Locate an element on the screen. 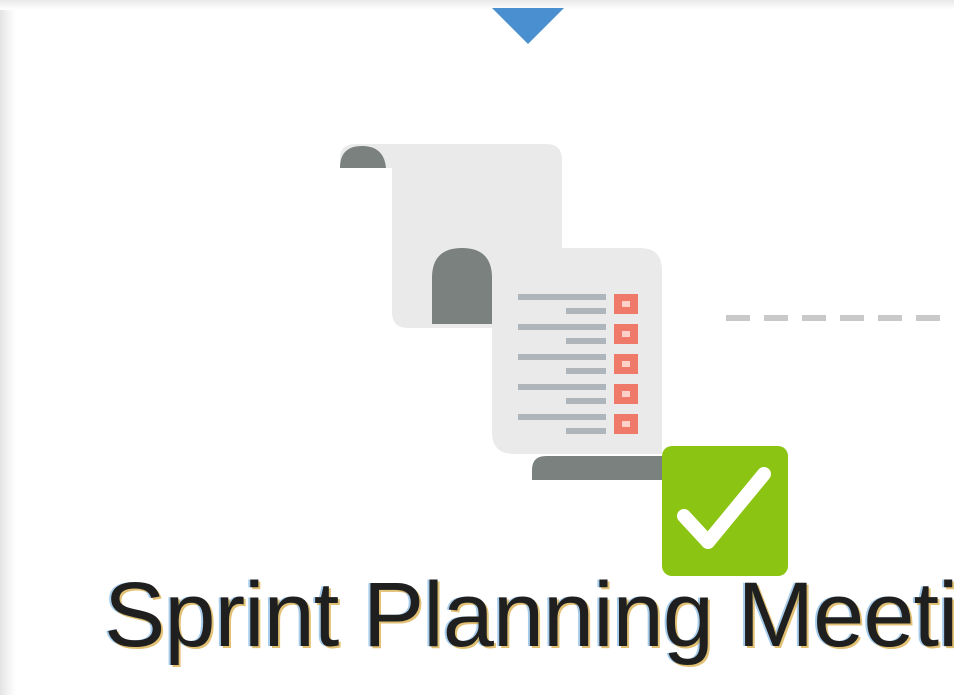  canvas-top-edge is located at coordinates (477, 5).